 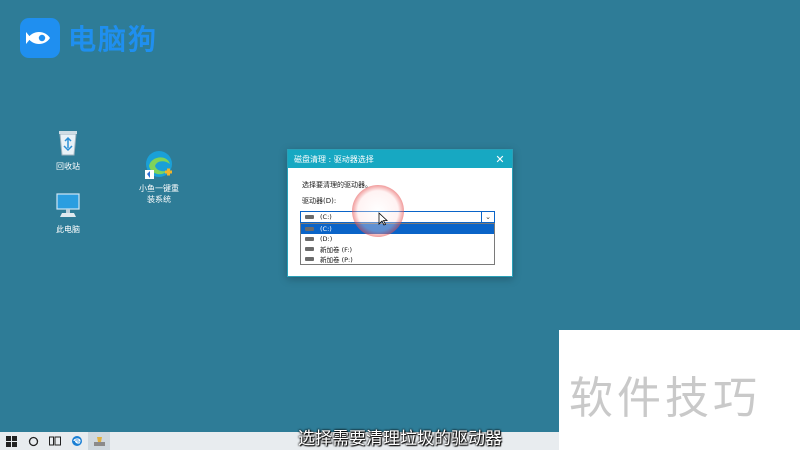 I want to click on desktop-icon-this-pc: 此电脑, so click(x=68, y=212).